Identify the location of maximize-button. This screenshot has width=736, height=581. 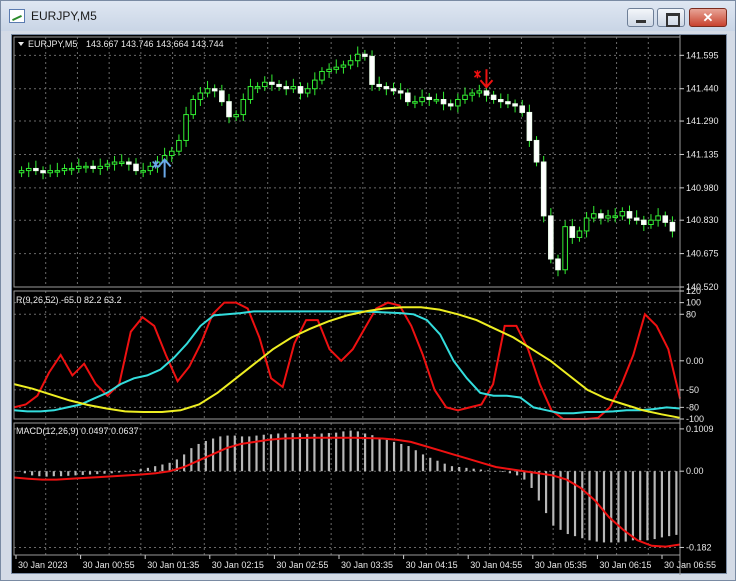
(671, 17).